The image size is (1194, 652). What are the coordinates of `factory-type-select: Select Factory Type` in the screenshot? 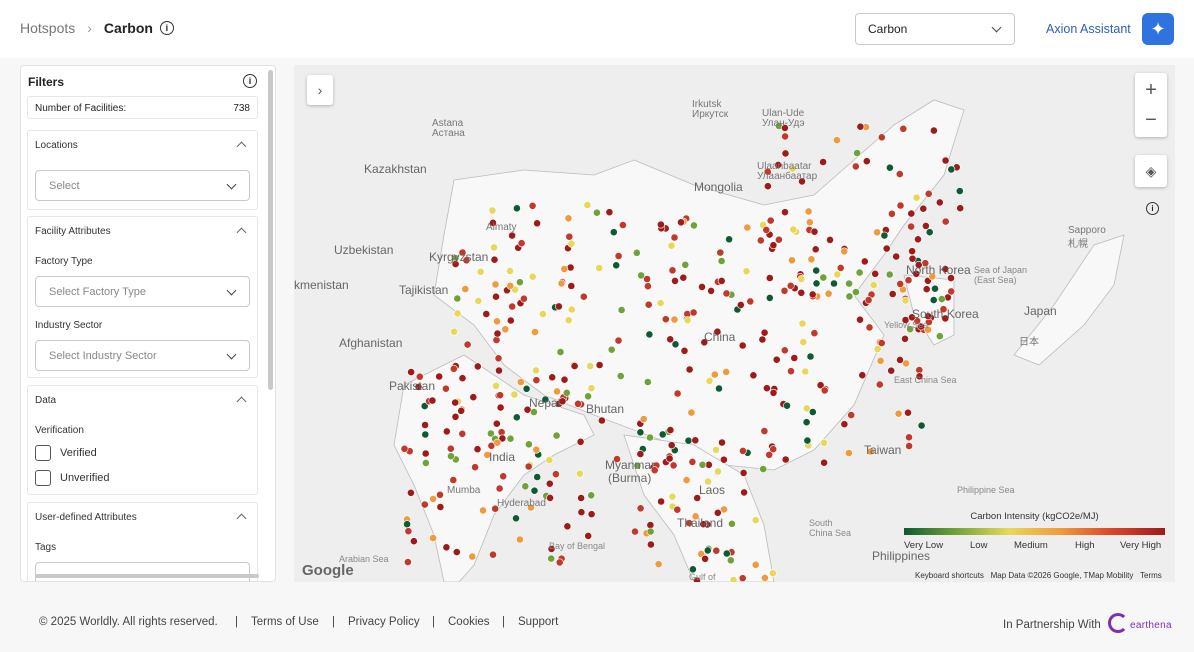 It's located at (142, 291).